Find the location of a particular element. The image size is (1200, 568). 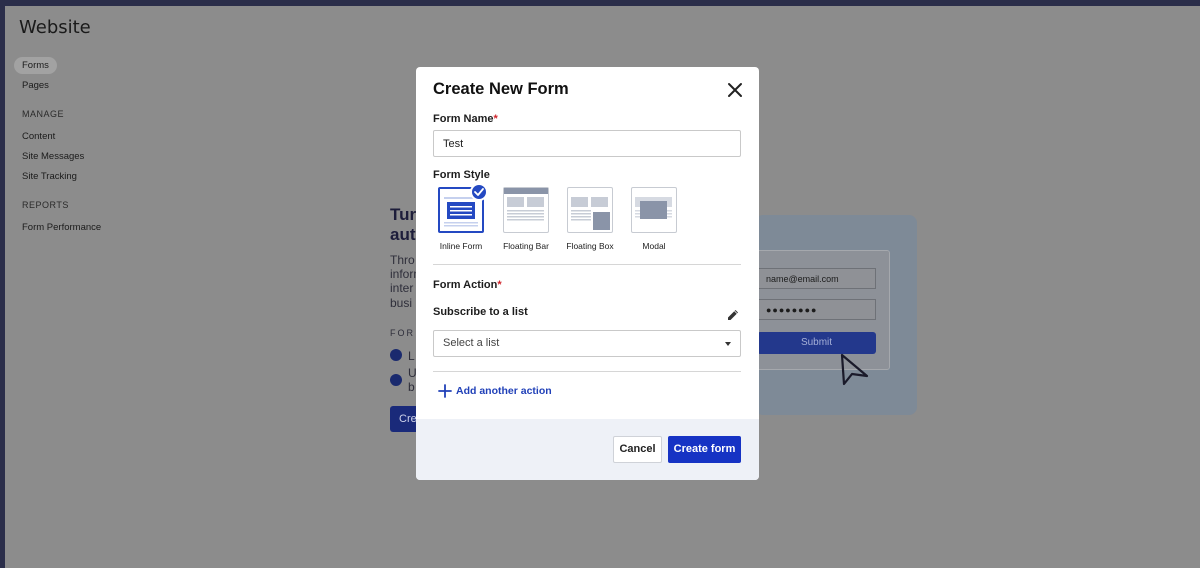

style-option-label: Modal is located at coordinates (654, 246).